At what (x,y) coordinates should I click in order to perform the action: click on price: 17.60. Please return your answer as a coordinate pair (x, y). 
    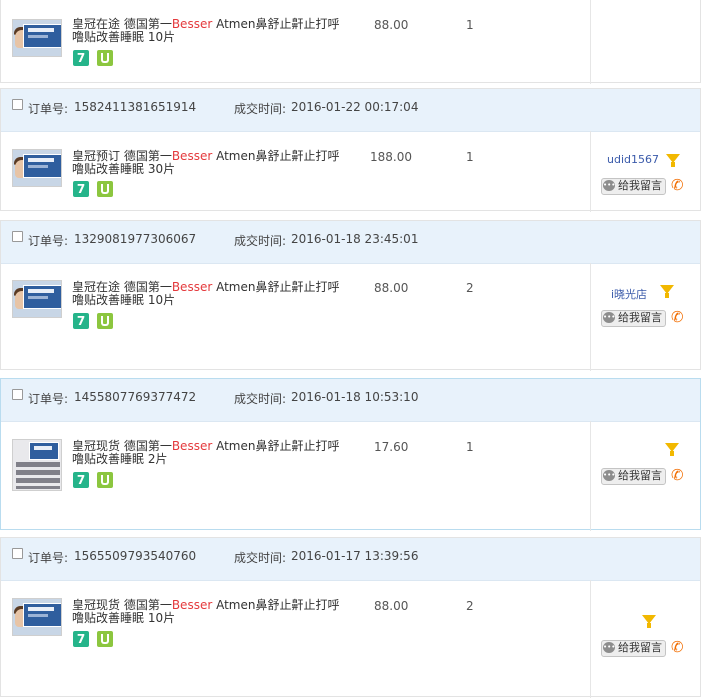
    Looking at the image, I should click on (391, 447).